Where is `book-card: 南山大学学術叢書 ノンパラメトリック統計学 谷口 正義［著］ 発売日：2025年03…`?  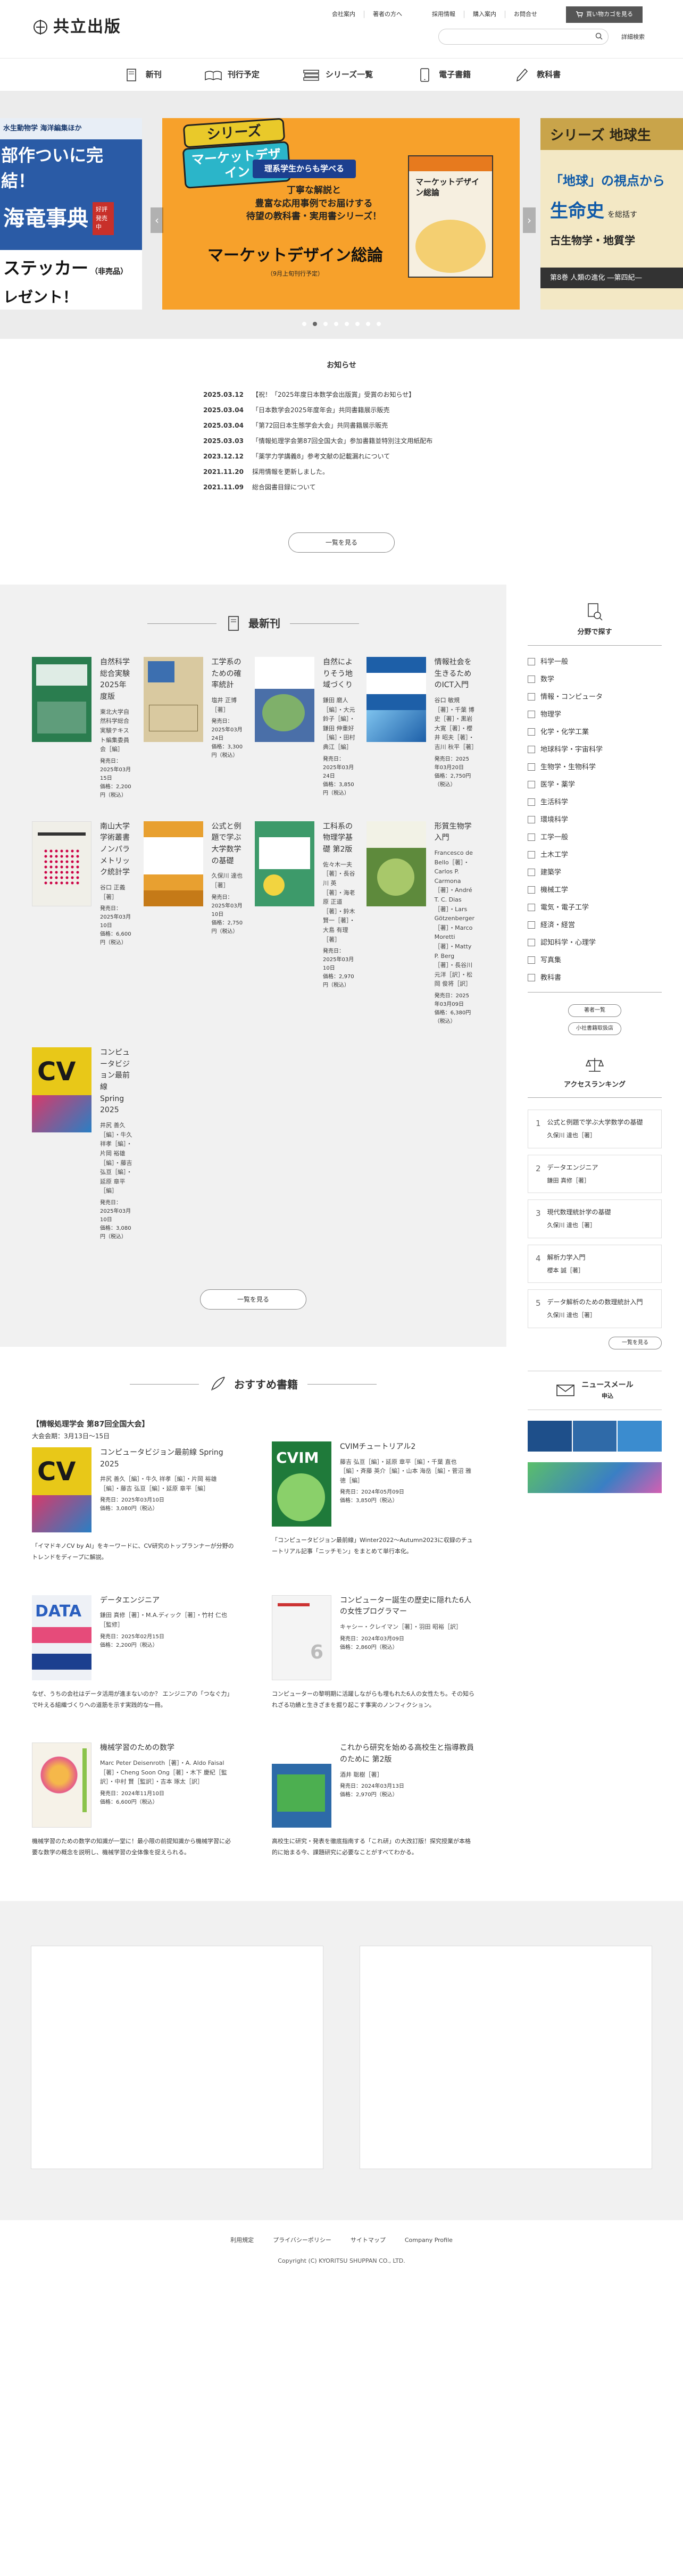 book-card: 南山大学学術叢書 ノンパラメトリック統計学 谷口 正義［著］ 発売日：2025年03… is located at coordinates (82, 923).